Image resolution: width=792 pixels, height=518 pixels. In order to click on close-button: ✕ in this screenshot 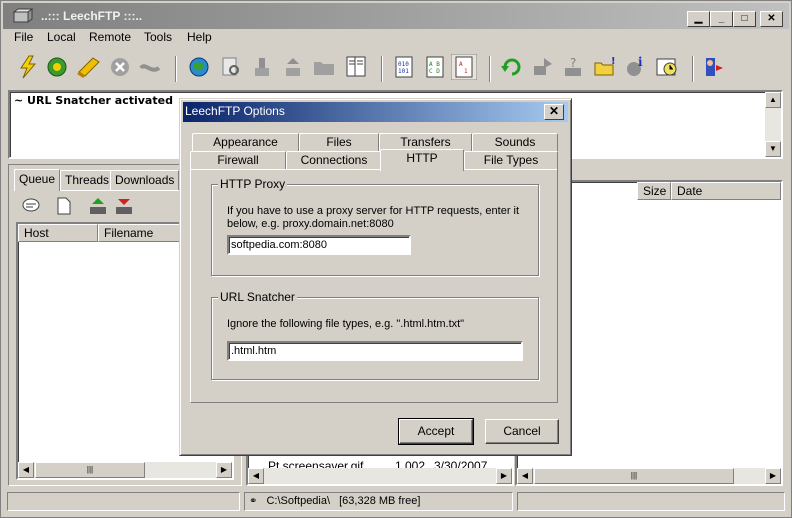, I will do `click(771, 19)`.